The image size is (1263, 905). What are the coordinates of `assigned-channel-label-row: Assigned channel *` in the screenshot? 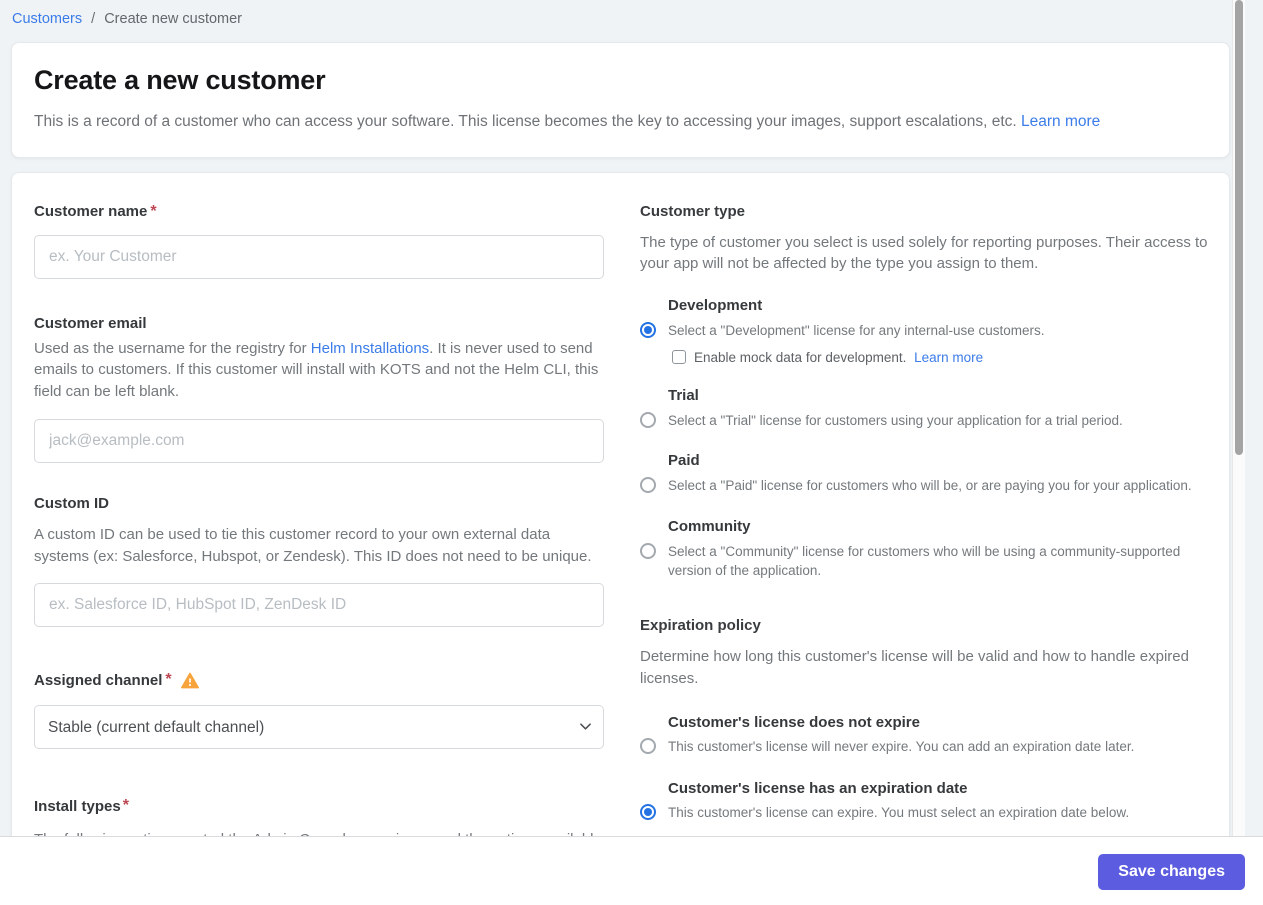 It's located at (319, 680).